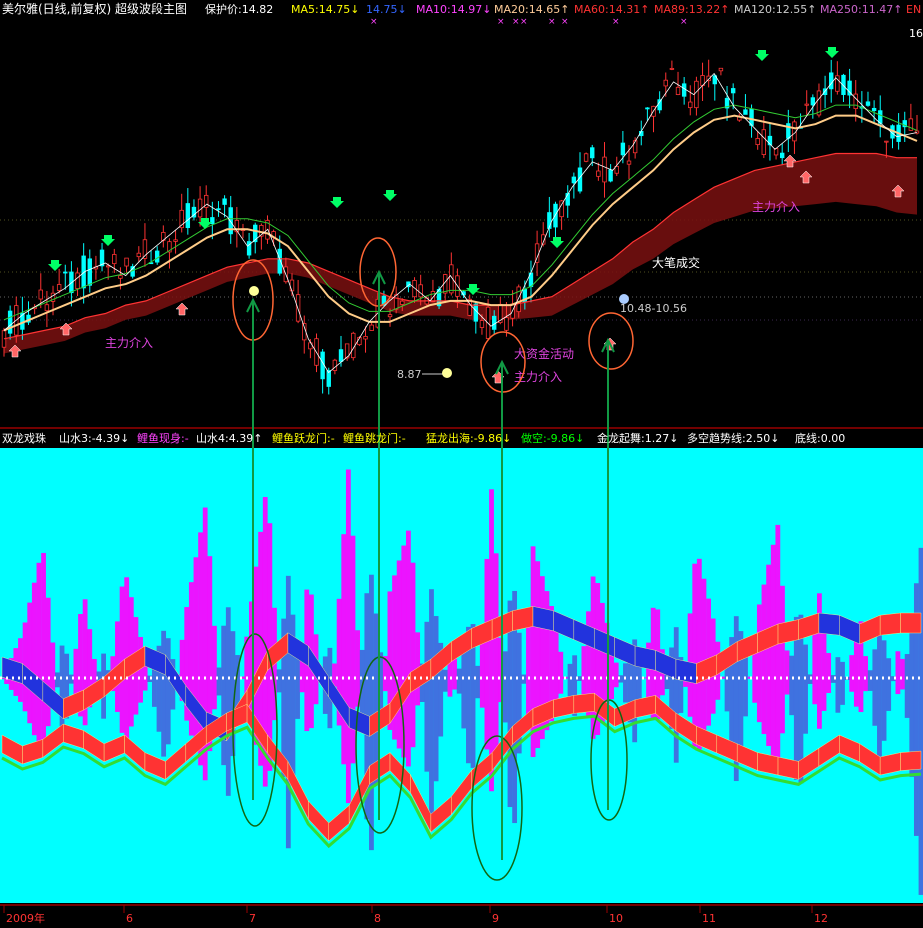 This screenshot has width=923, height=928. Describe the element at coordinates (386, 9) in the screenshot. I see `header-item-2: 14.75↓` at that location.